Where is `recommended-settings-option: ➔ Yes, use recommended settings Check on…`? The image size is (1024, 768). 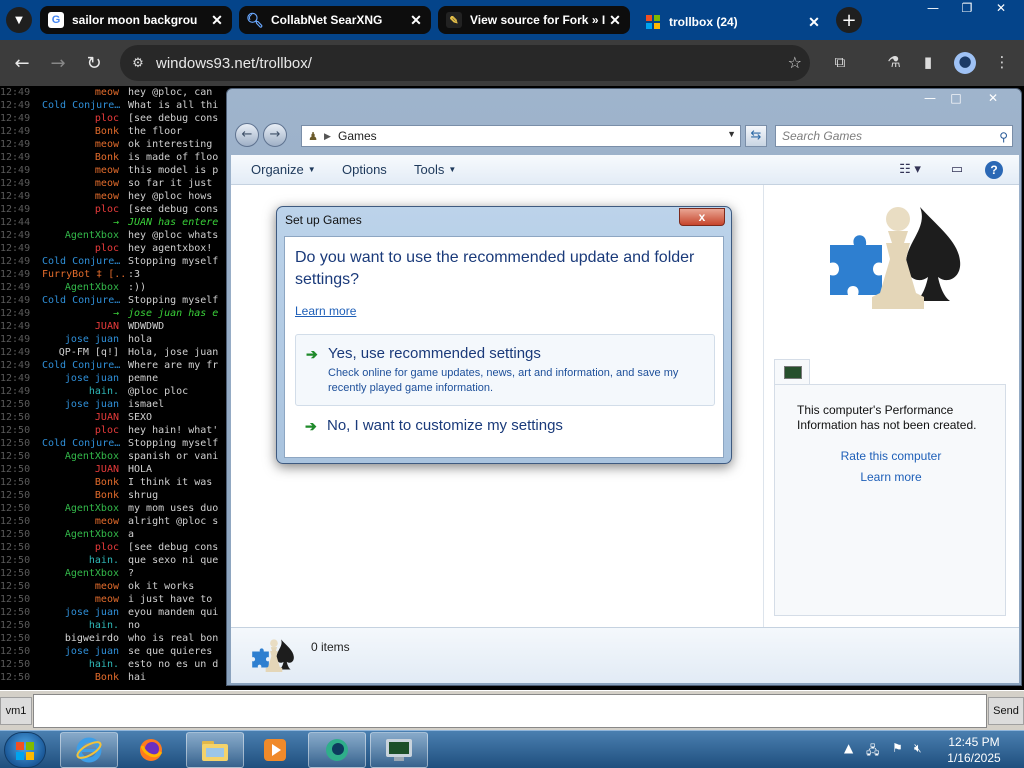 recommended-settings-option: ➔ Yes, use recommended settings Check on… is located at coordinates (505, 370).